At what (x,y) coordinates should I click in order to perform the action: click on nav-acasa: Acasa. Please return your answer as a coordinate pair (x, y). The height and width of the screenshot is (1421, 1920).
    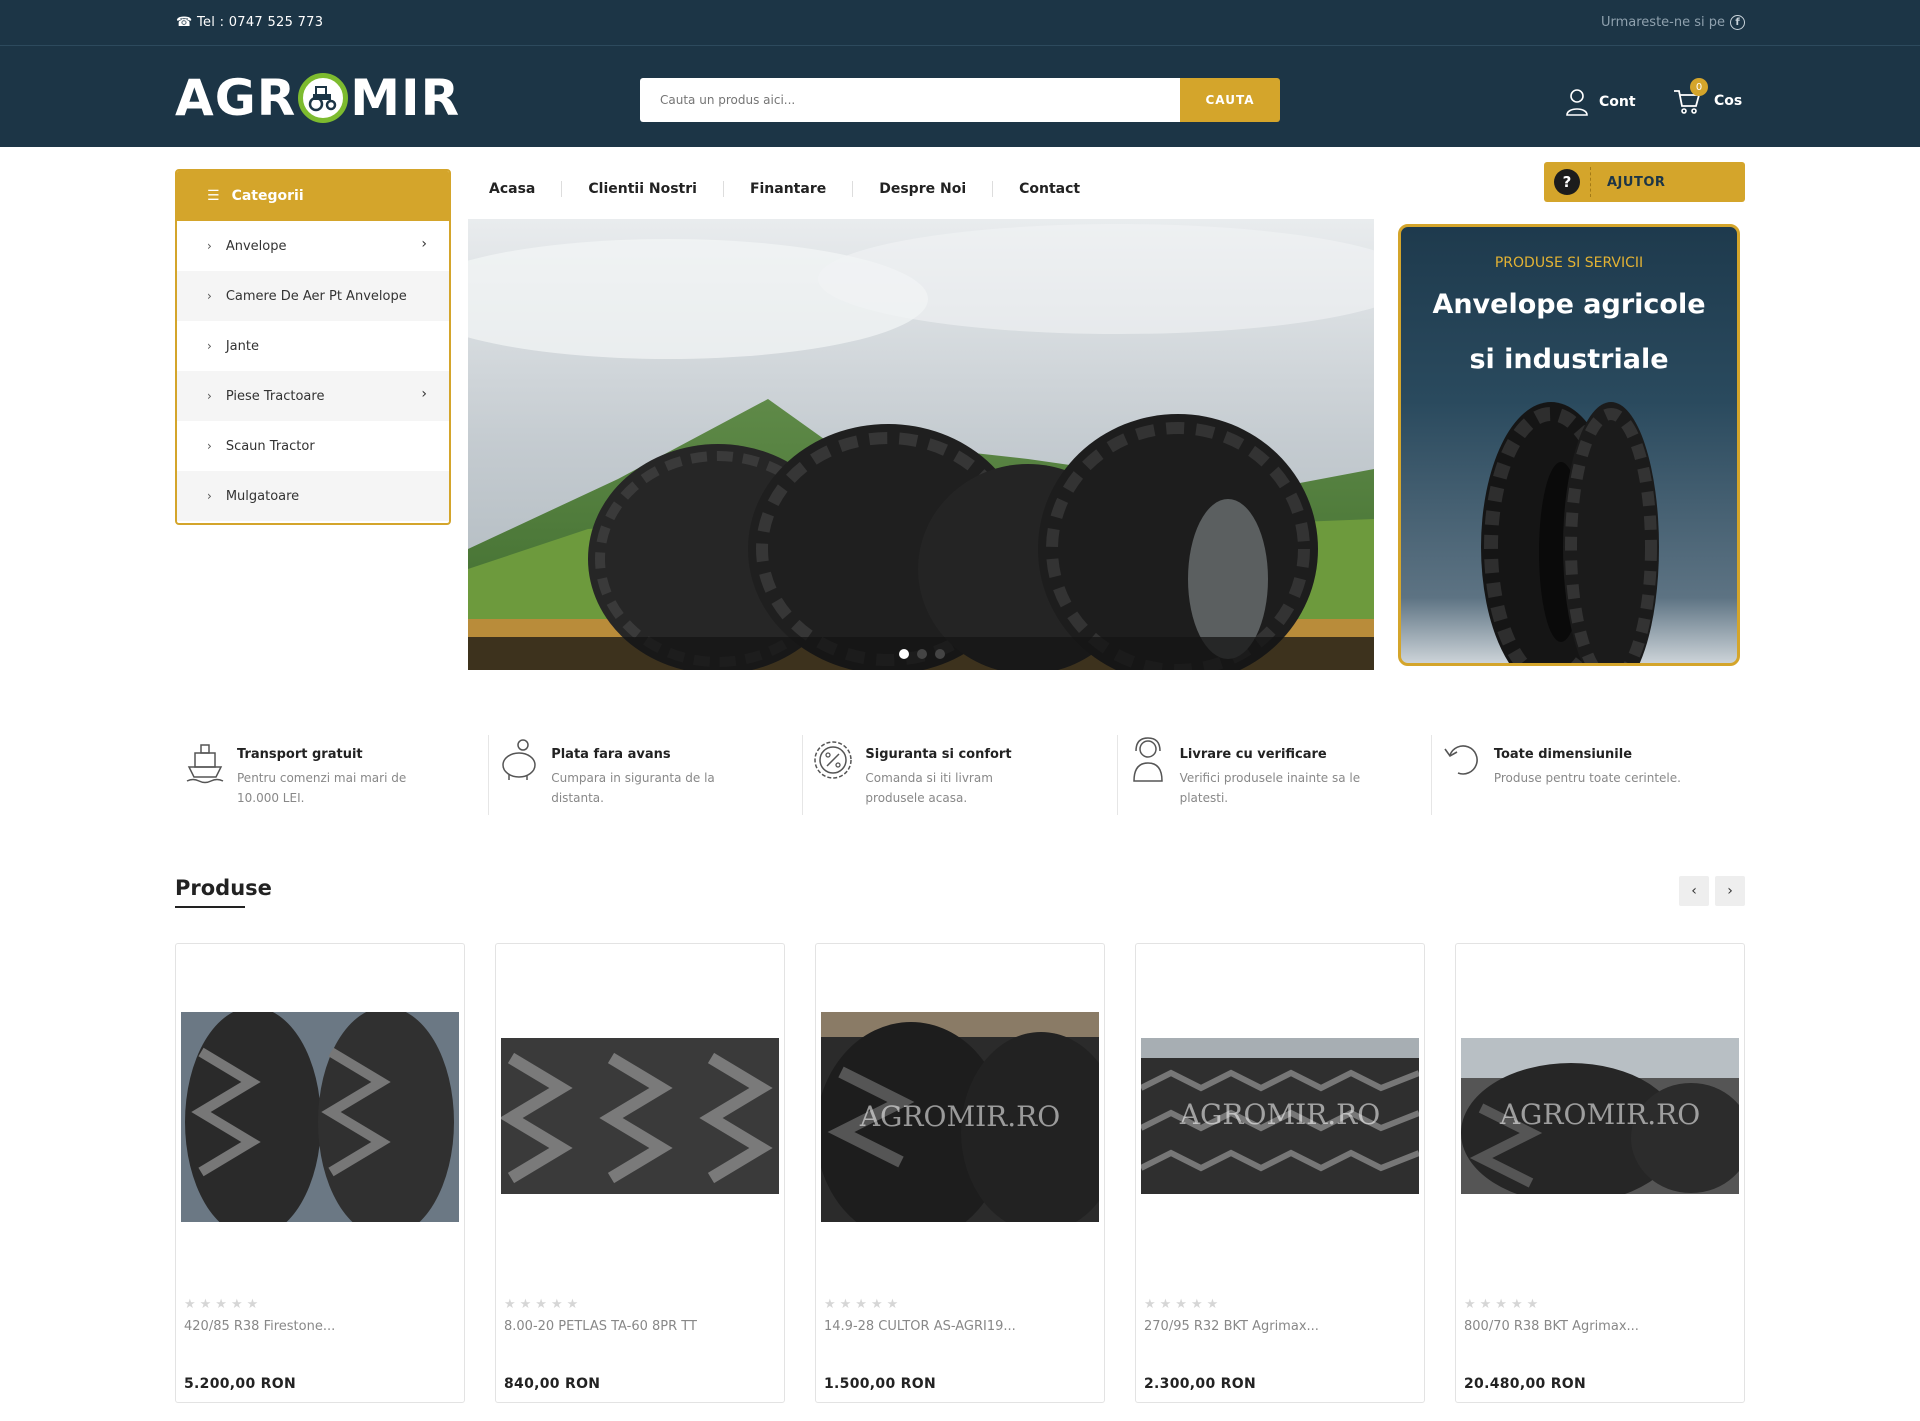
    Looking at the image, I should click on (515, 189).